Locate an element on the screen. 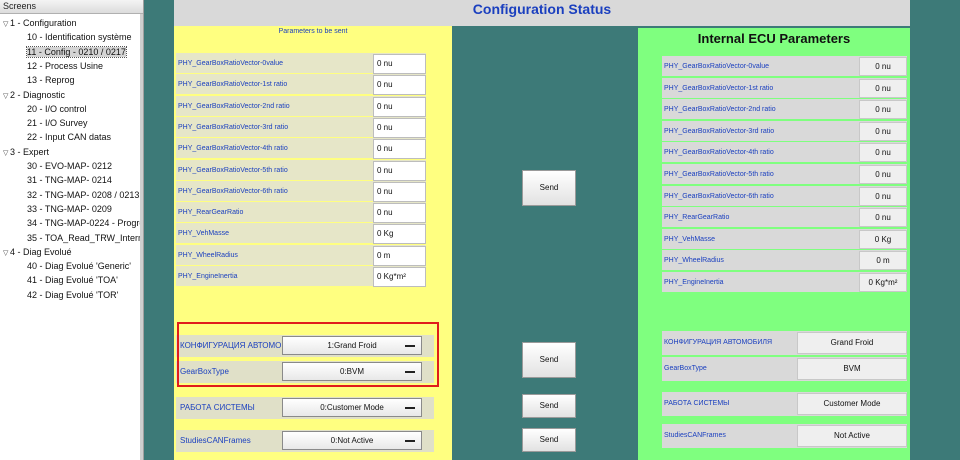  tree-item-label: 41 - Diag Evolué 'TOA' is located at coordinates (72, 280).